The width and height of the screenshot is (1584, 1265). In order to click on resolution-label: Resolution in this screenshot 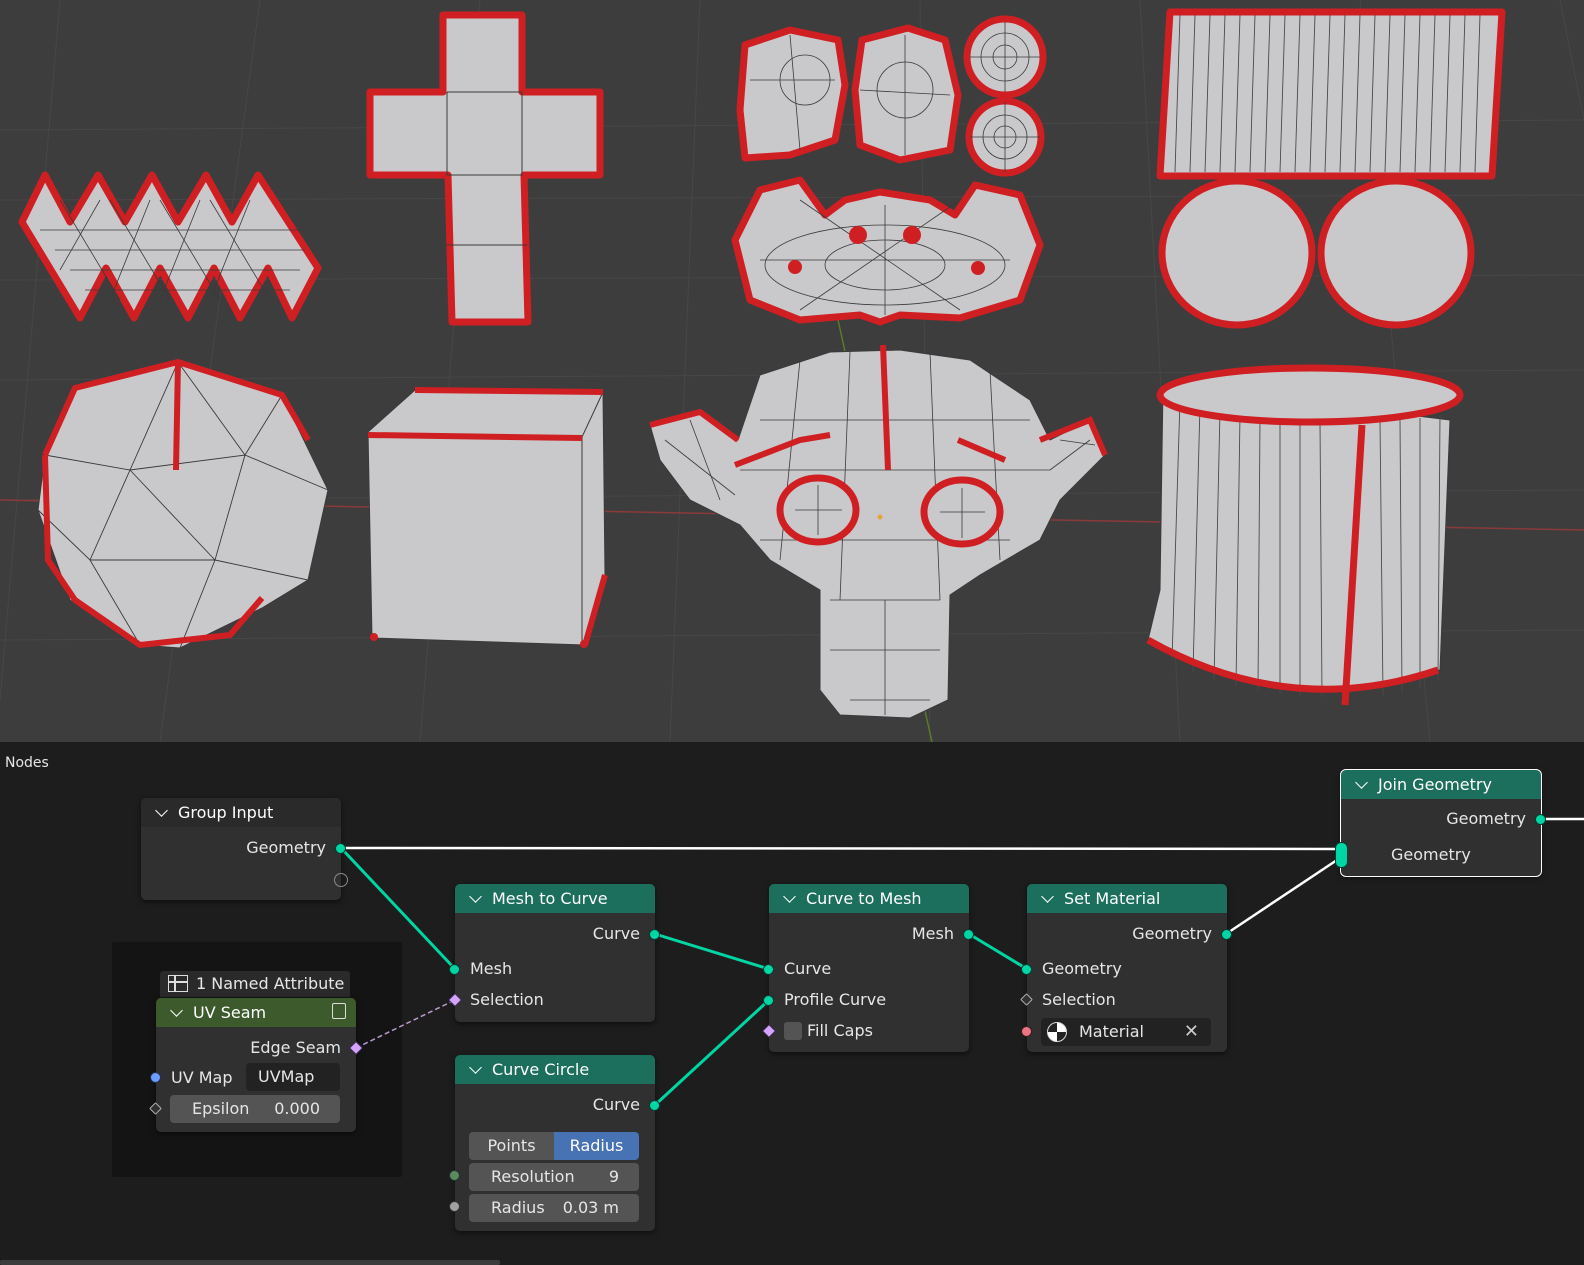, I will do `click(533, 1176)`.